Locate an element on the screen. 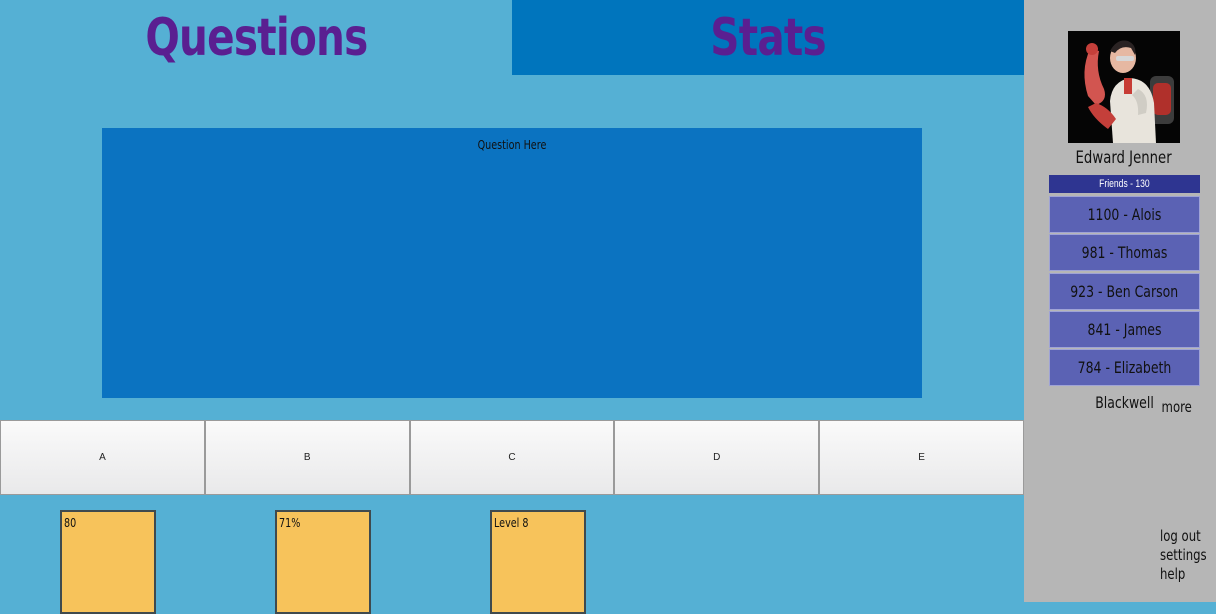 Image resolution: width=1216 pixels, height=614 pixels. friends-header-label: Friends - 130 is located at coordinates (1124, 184).